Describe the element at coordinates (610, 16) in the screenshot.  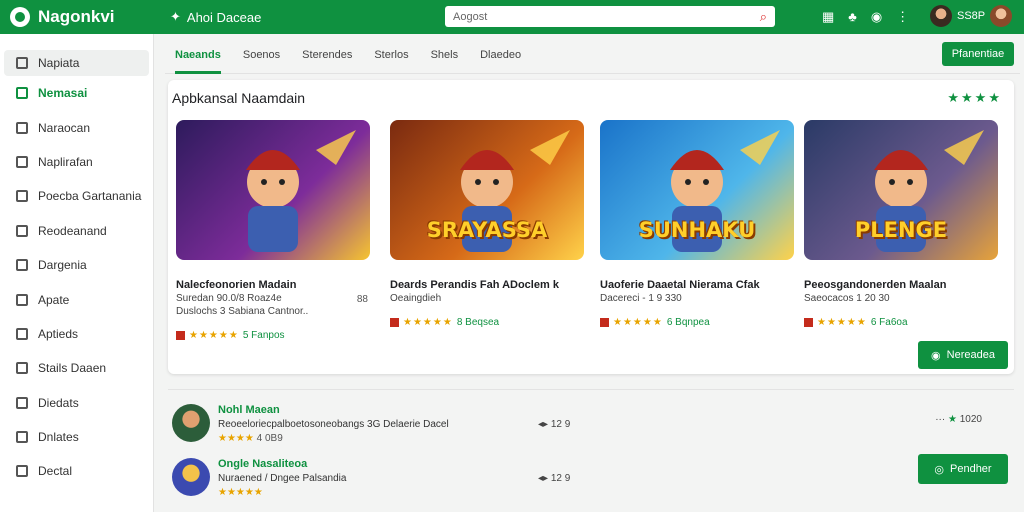
I see `search-input: Aogost ⌕` at that location.